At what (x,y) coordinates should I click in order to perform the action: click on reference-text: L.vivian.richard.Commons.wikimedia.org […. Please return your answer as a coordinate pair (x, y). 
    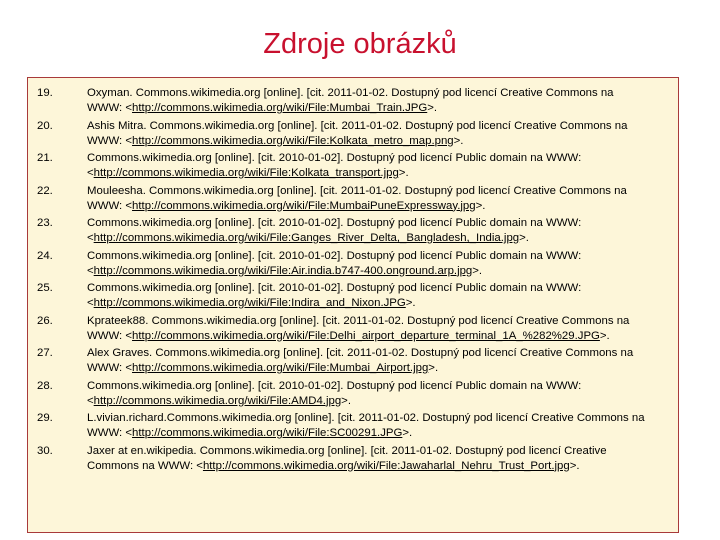
    Looking at the image, I should click on (382, 426).